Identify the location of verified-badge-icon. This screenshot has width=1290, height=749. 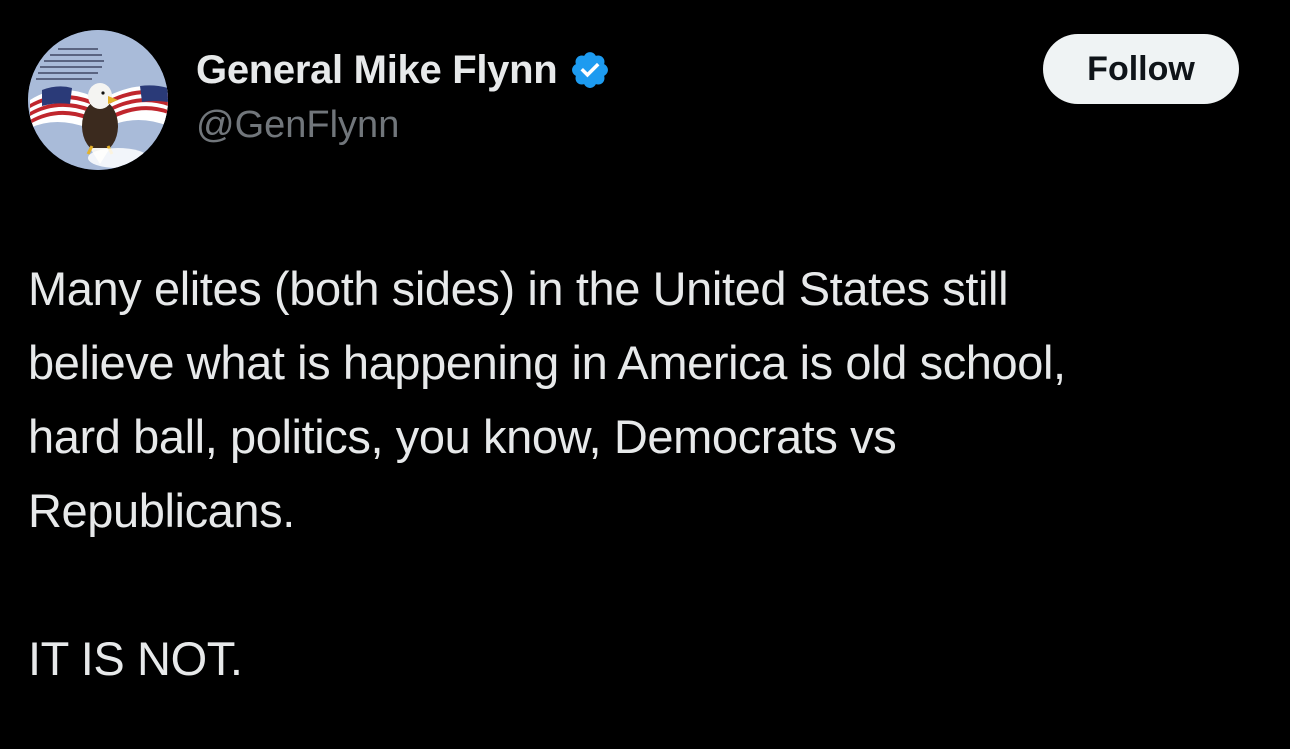
(590, 70).